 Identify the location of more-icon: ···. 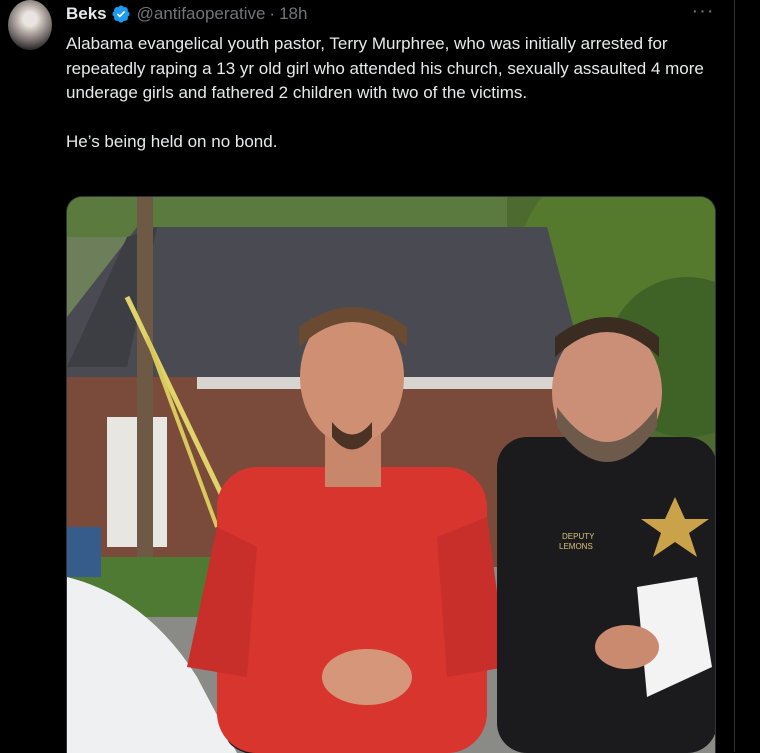
(703, 13).